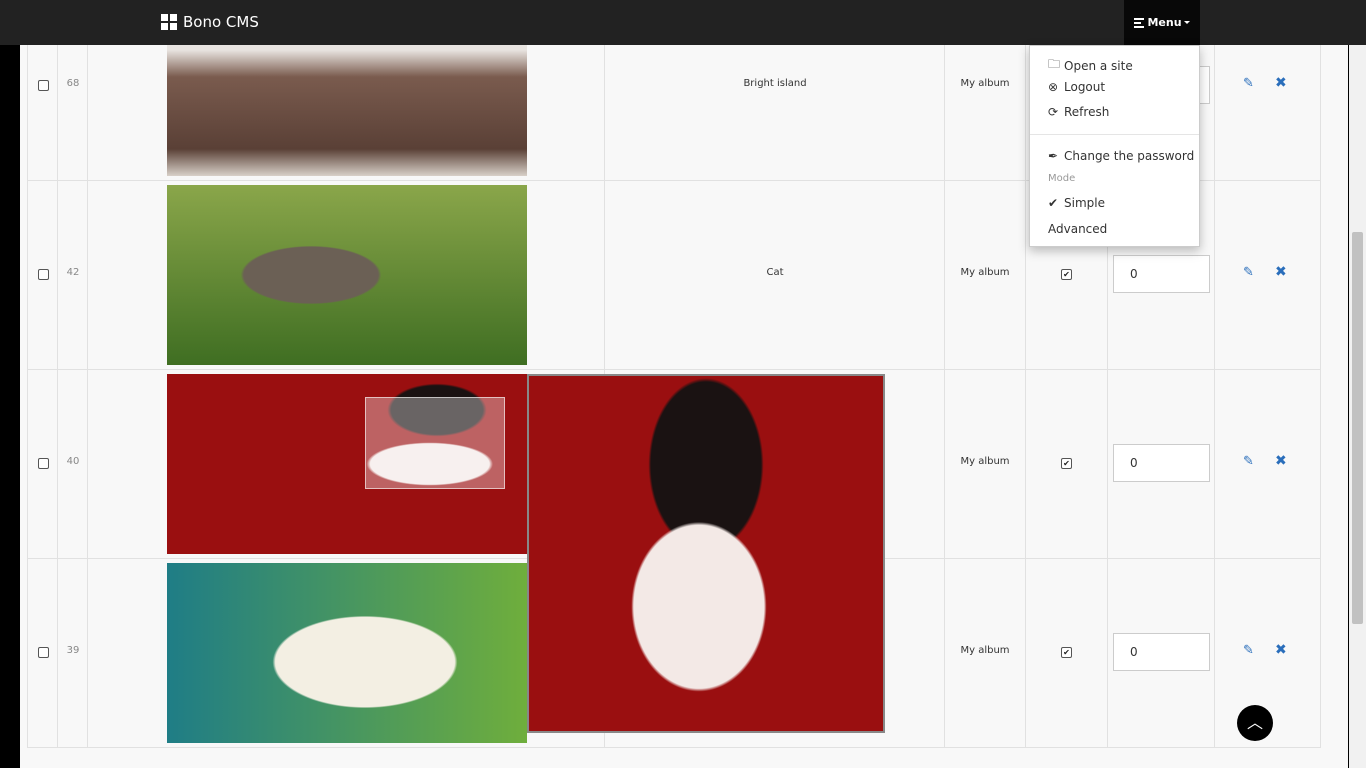 The height and width of the screenshot is (768, 1366). Describe the element at coordinates (1053, 156) in the screenshot. I see `eyedropper-icon: ✒` at that location.